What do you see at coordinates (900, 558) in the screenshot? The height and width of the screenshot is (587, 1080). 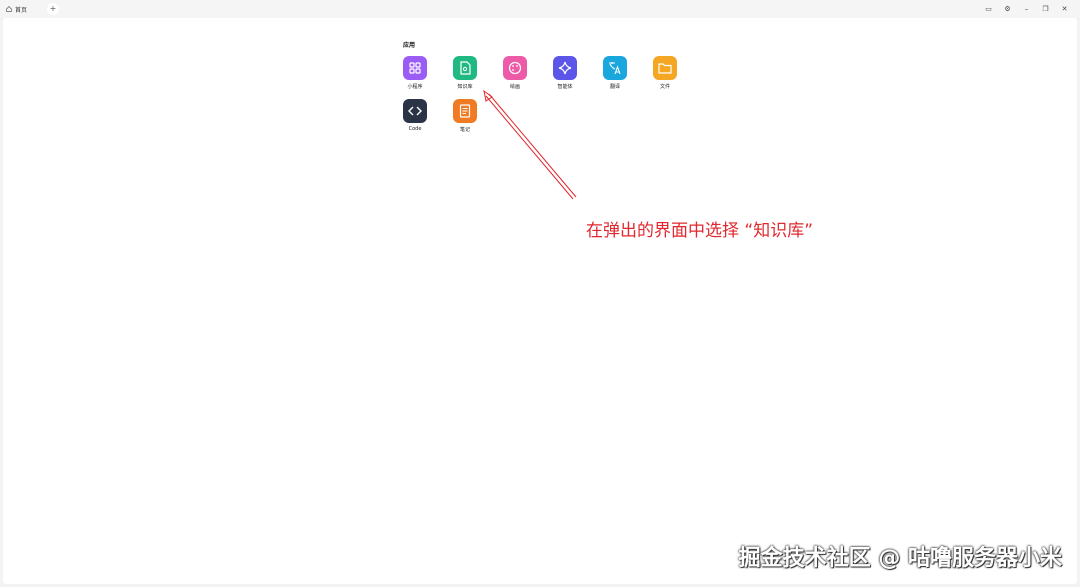 I see `watermark-text: 掘金技术社区 @ 咕噜服务器小米` at bounding box center [900, 558].